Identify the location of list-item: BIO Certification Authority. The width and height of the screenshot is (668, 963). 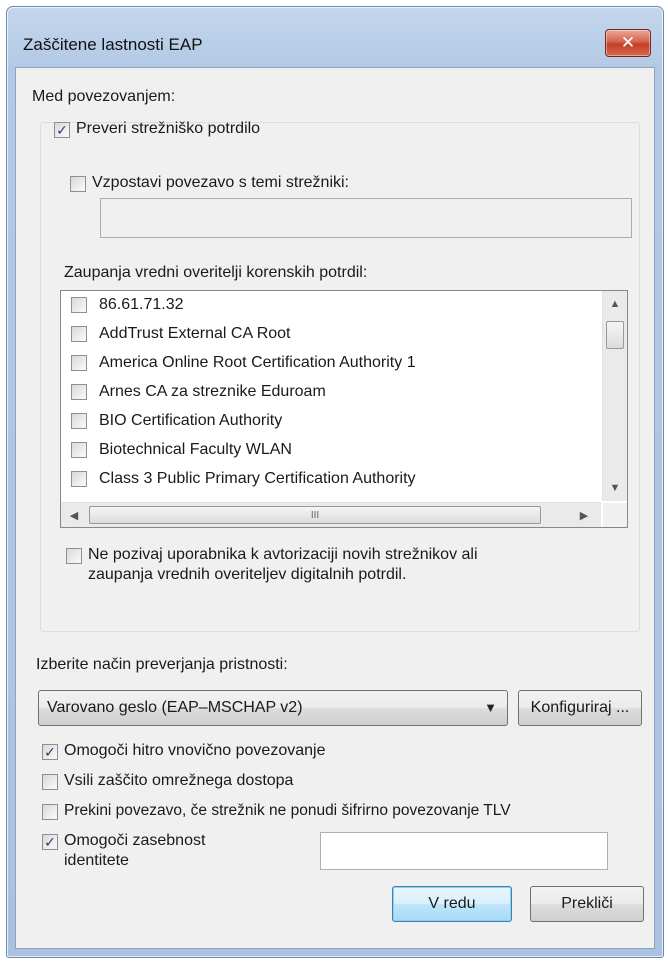
(176, 421).